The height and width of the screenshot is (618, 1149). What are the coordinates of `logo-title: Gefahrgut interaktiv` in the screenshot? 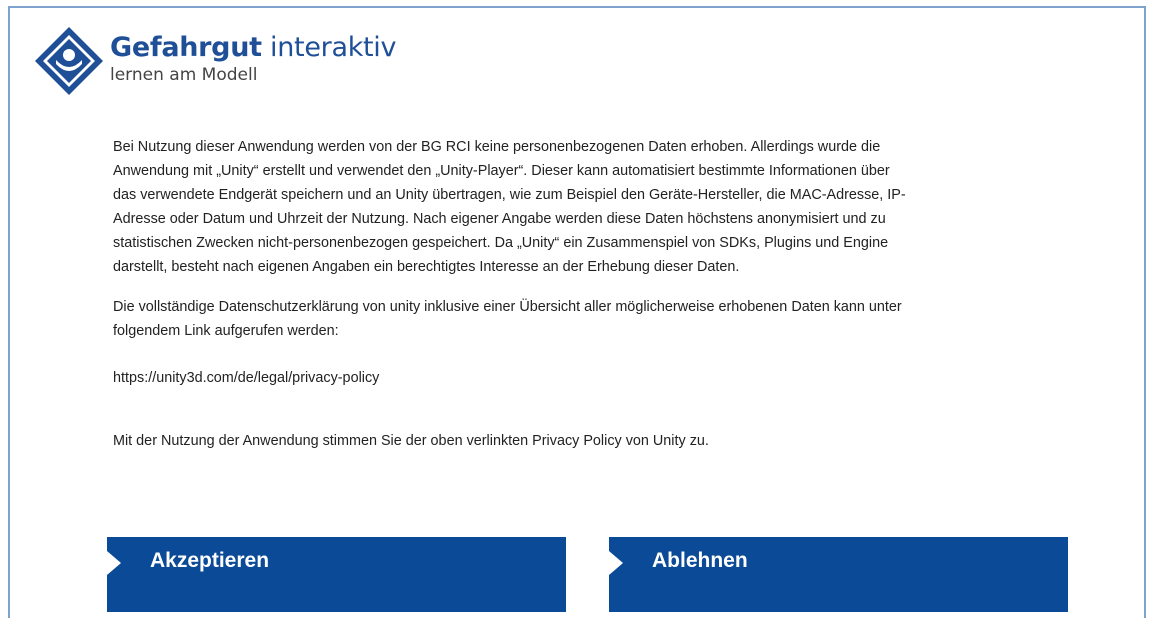 It's located at (253, 48).